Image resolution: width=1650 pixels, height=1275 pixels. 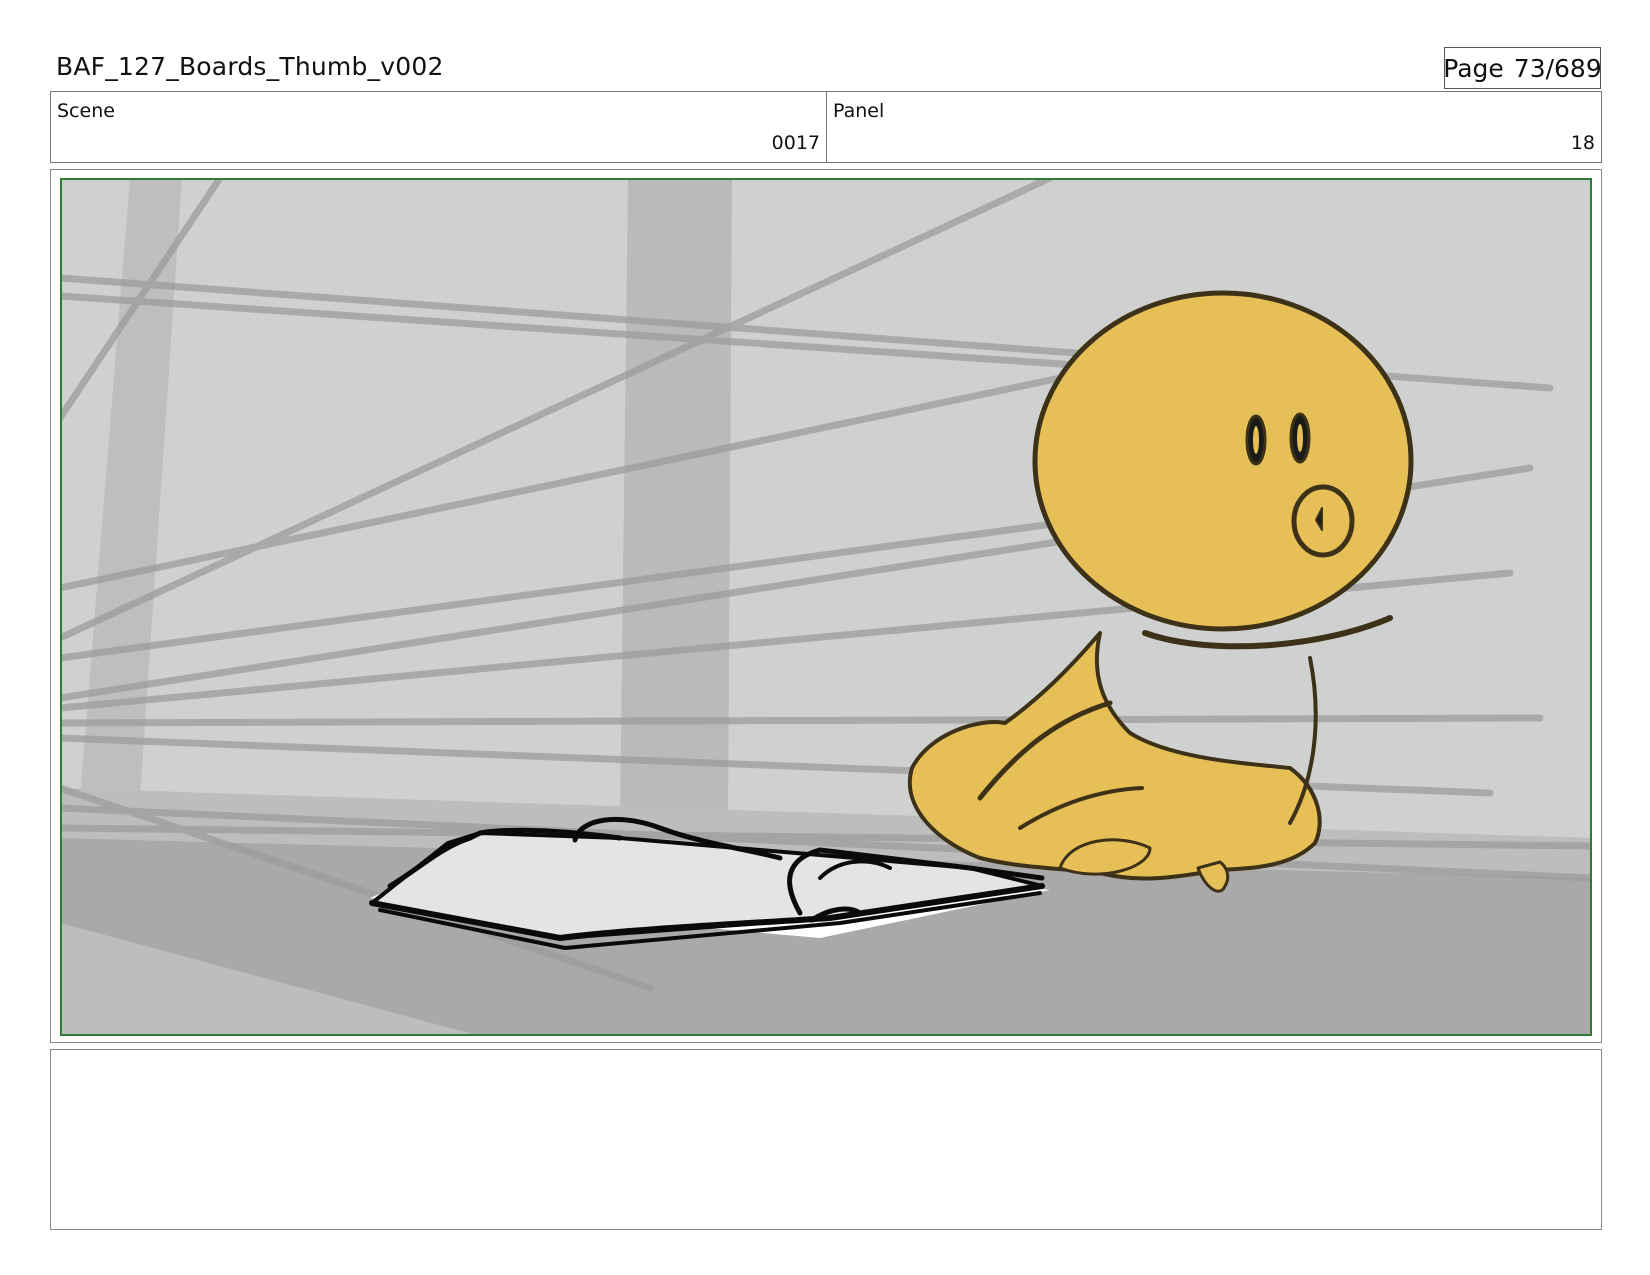 What do you see at coordinates (1582, 143) in the screenshot?
I see `panel-number: 18` at bounding box center [1582, 143].